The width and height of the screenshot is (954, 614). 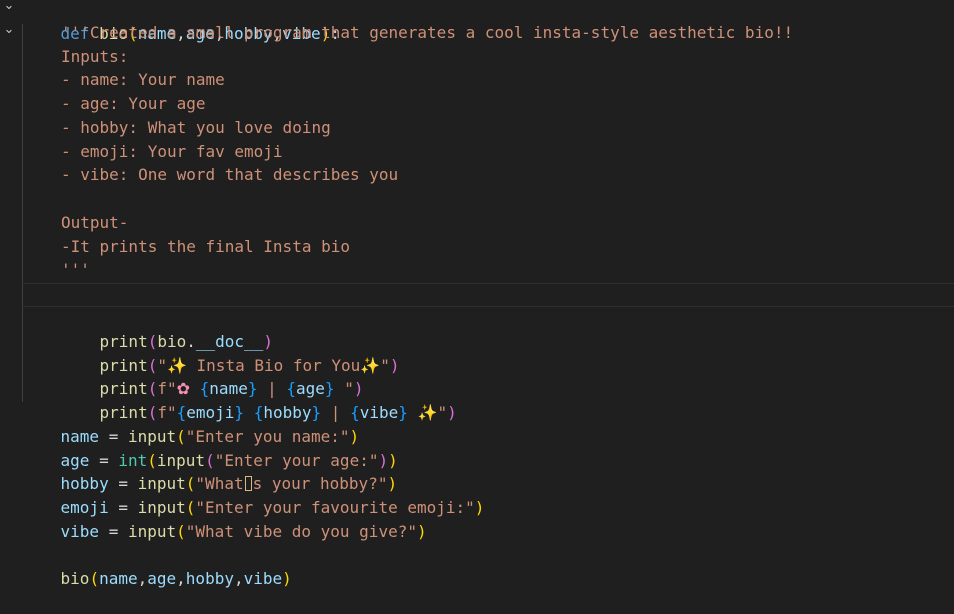 I want to click on indent-guide, so click(x=22, y=213).